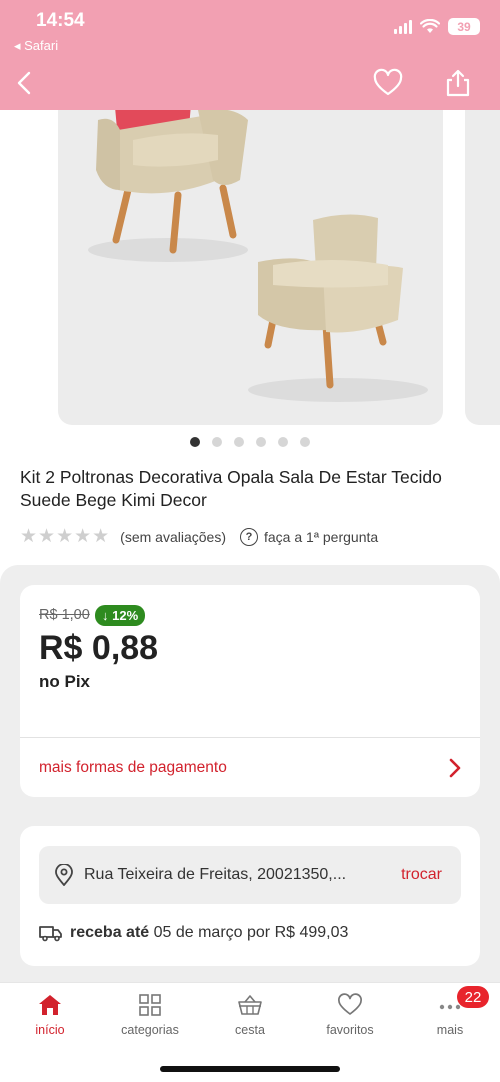 This screenshot has width=500, height=1082. I want to click on tab-label: início, so click(50, 1030).